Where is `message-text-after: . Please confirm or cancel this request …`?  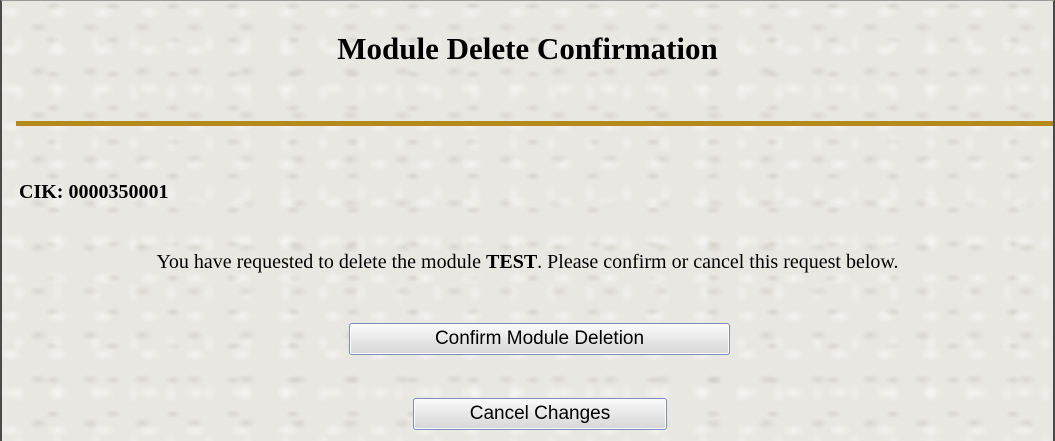 message-text-after: . Please confirm or cancel this request … is located at coordinates (718, 262).